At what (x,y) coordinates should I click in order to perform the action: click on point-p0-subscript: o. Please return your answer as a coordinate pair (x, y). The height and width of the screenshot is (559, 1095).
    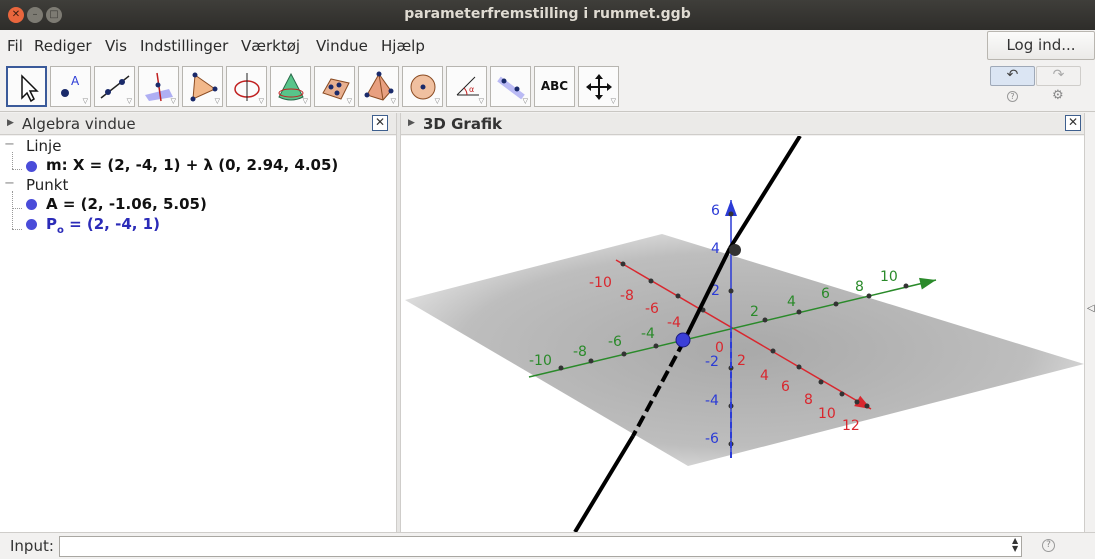
    Looking at the image, I should click on (60, 230).